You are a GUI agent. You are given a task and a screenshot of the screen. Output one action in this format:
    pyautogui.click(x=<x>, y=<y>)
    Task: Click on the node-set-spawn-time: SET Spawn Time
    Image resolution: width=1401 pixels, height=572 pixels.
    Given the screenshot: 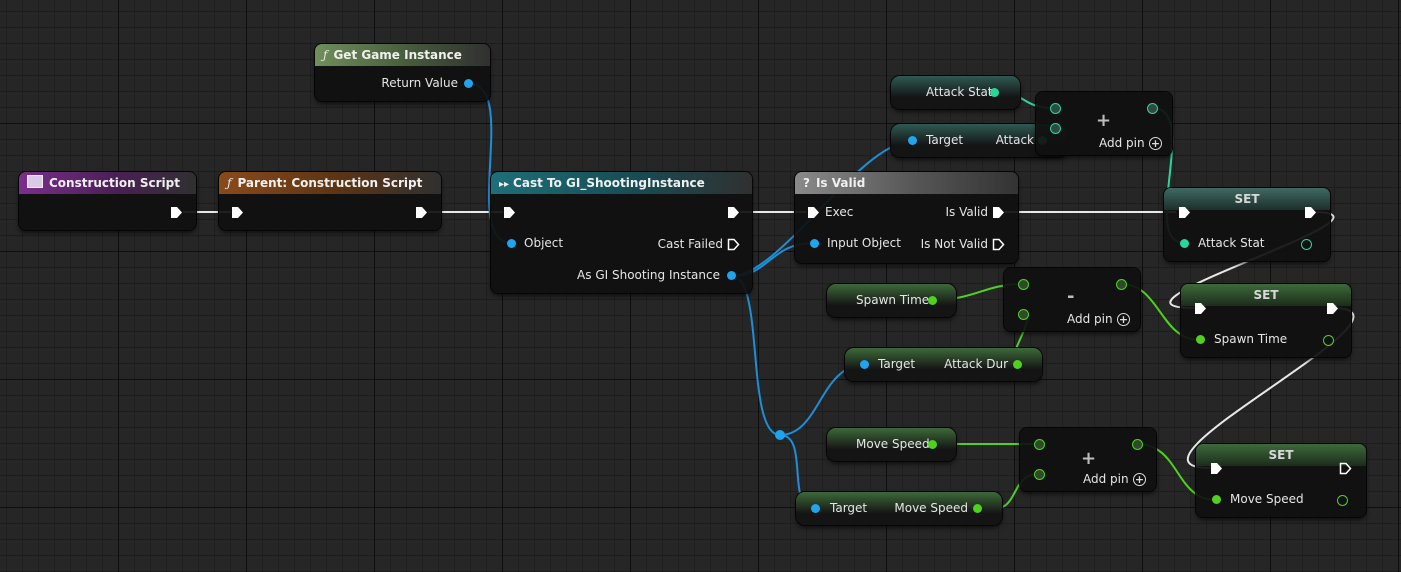 What is the action you would take?
    pyautogui.click(x=1266, y=320)
    